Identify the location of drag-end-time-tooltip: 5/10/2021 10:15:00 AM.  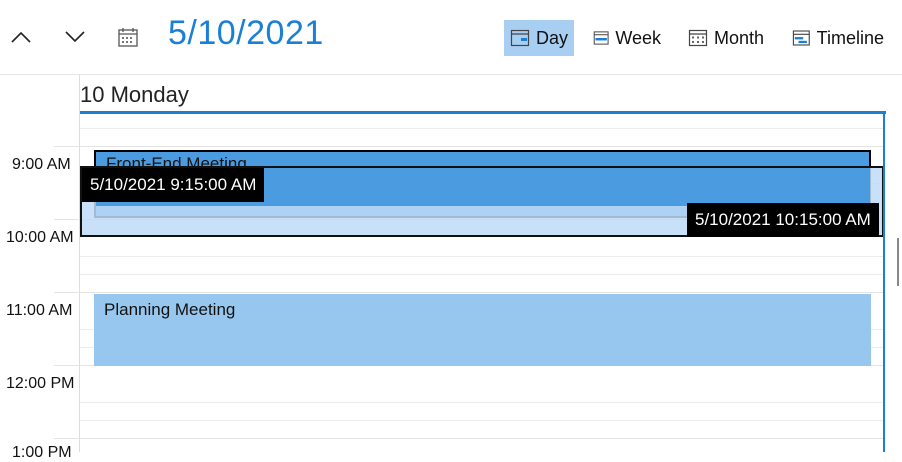
(783, 220).